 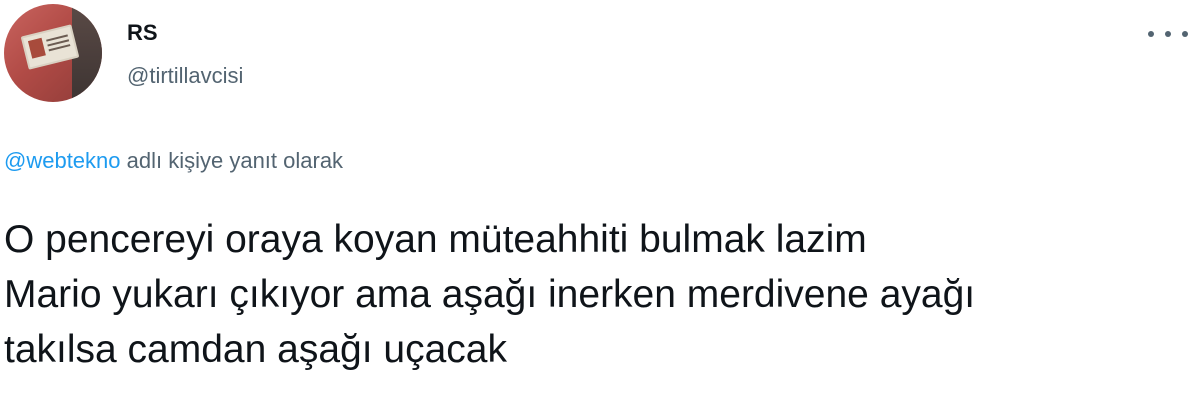 I want to click on display-name: RS, so click(x=142, y=33).